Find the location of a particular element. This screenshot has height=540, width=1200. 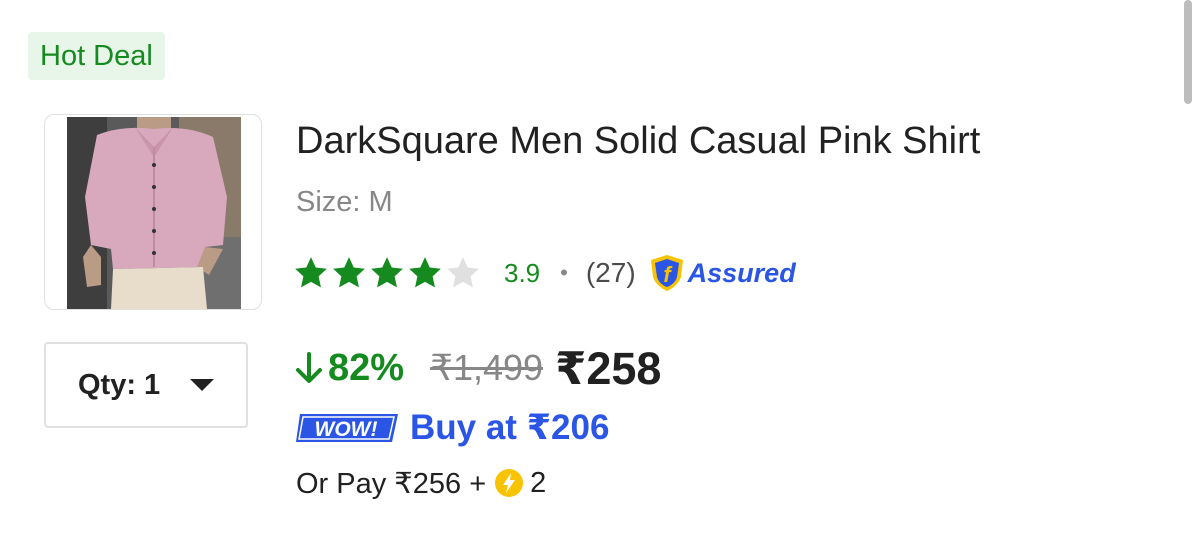

discount: 82% is located at coordinates (349, 368).